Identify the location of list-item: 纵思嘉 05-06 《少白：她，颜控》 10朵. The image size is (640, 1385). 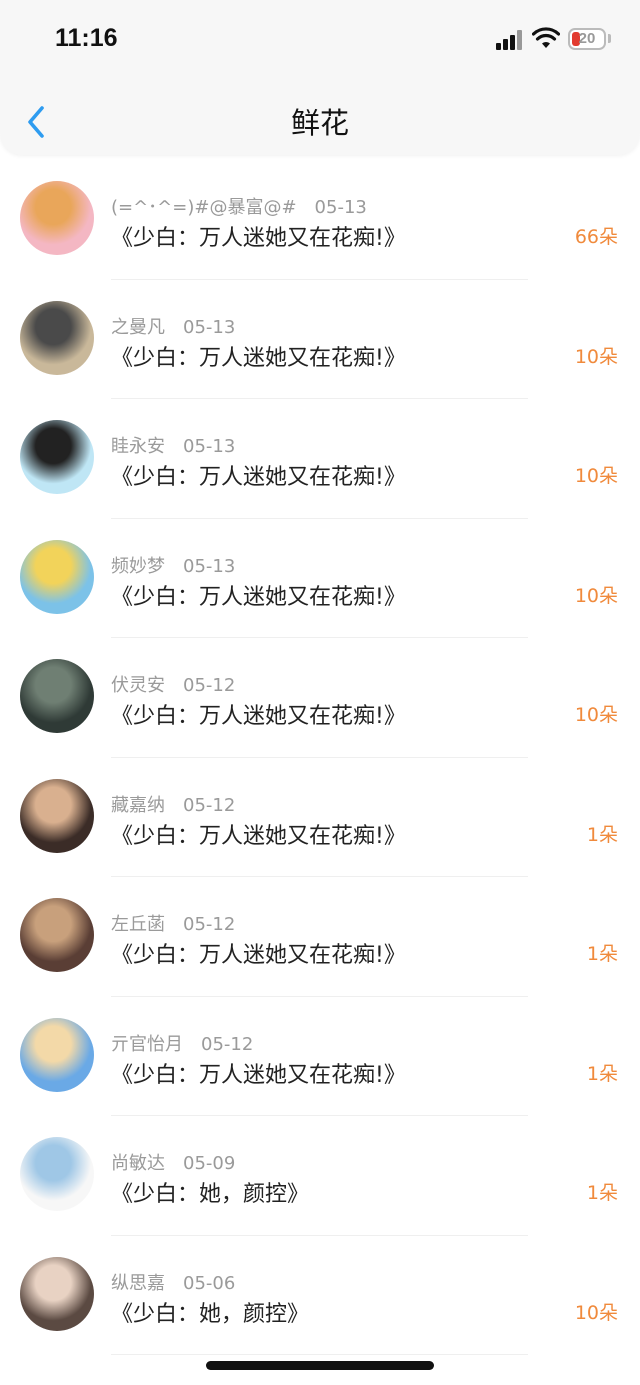
(320, 1295).